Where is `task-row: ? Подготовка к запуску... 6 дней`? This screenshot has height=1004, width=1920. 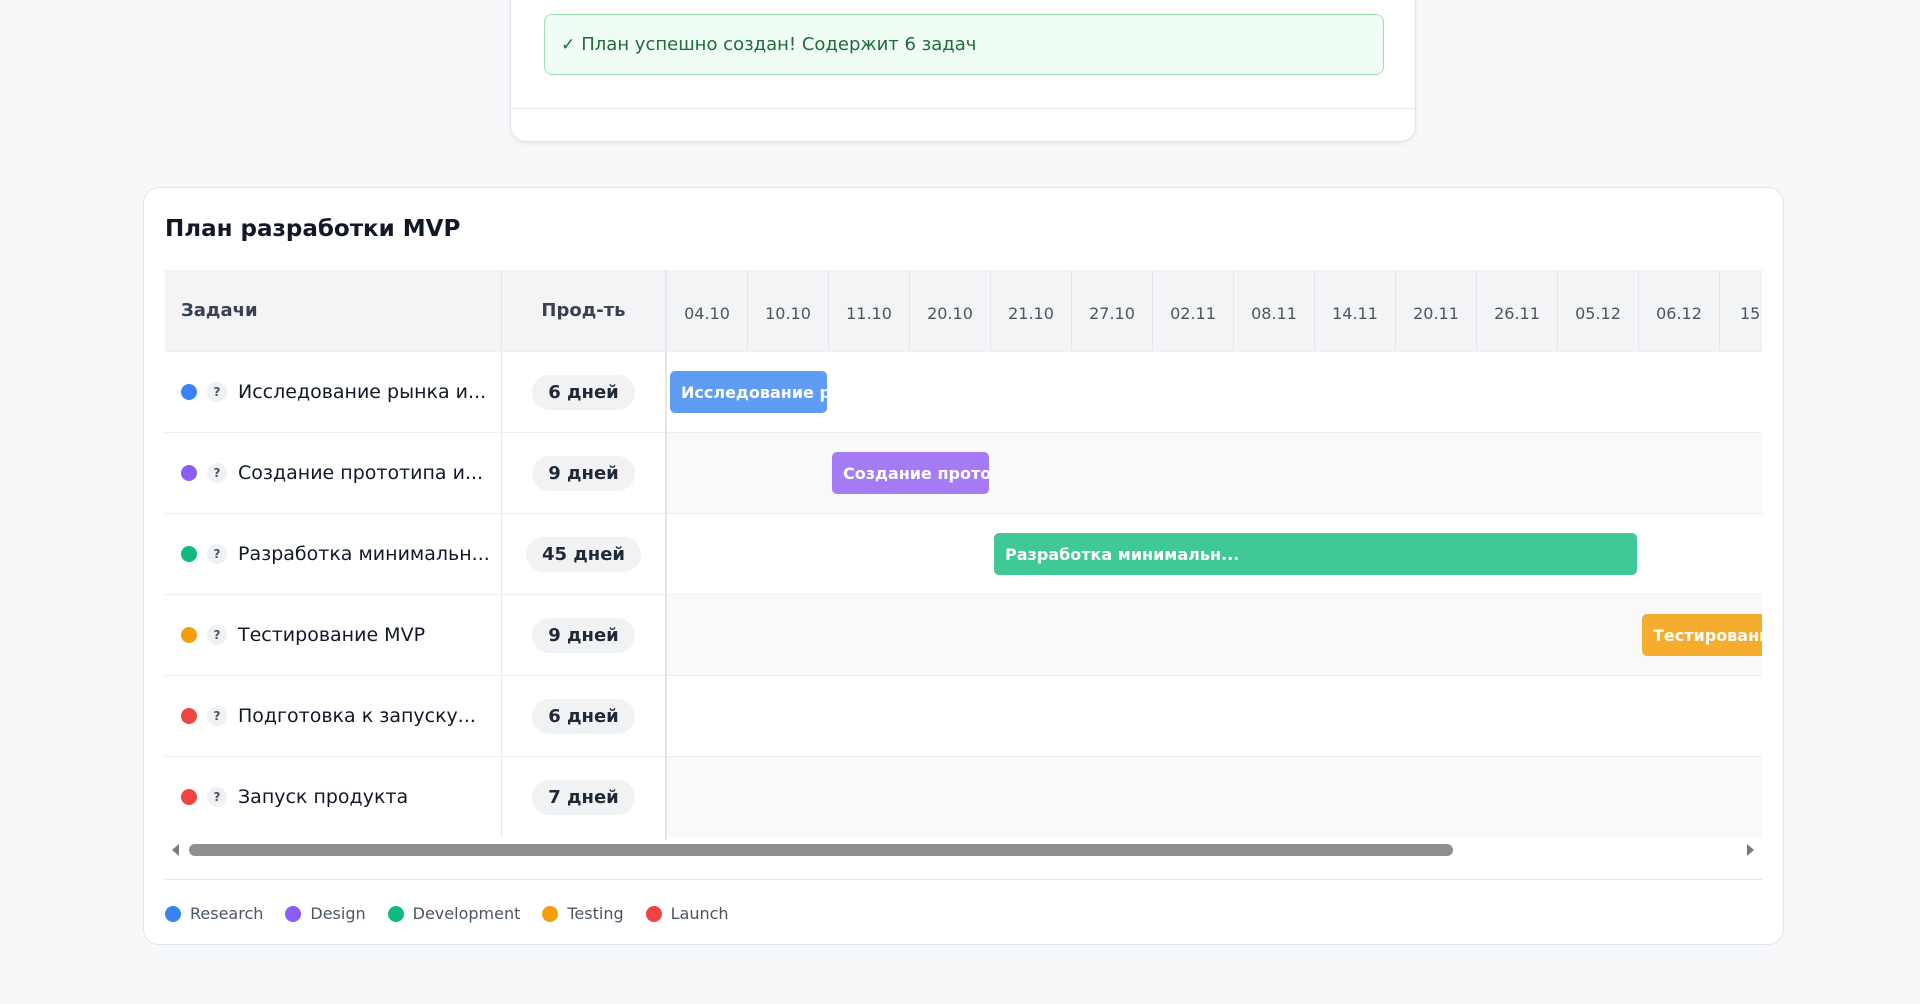
task-row: ? Подготовка к запуску... 6 дней is located at coordinates (415, 715).